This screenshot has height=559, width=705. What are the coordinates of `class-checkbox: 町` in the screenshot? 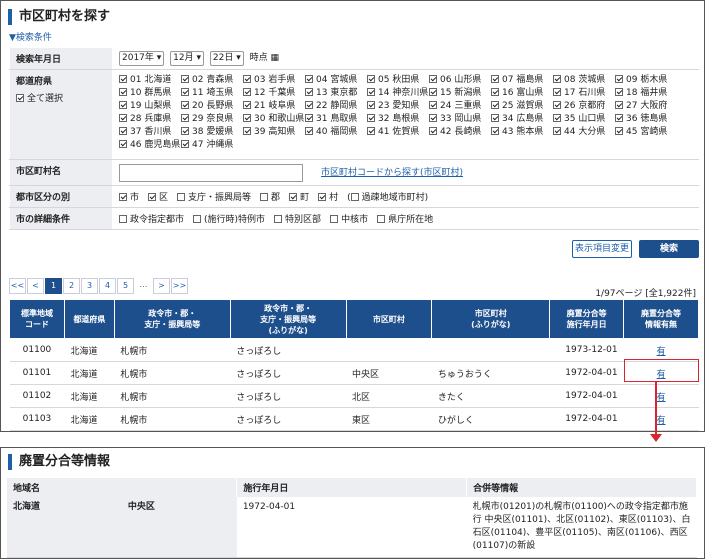 It's located at (299, 198).